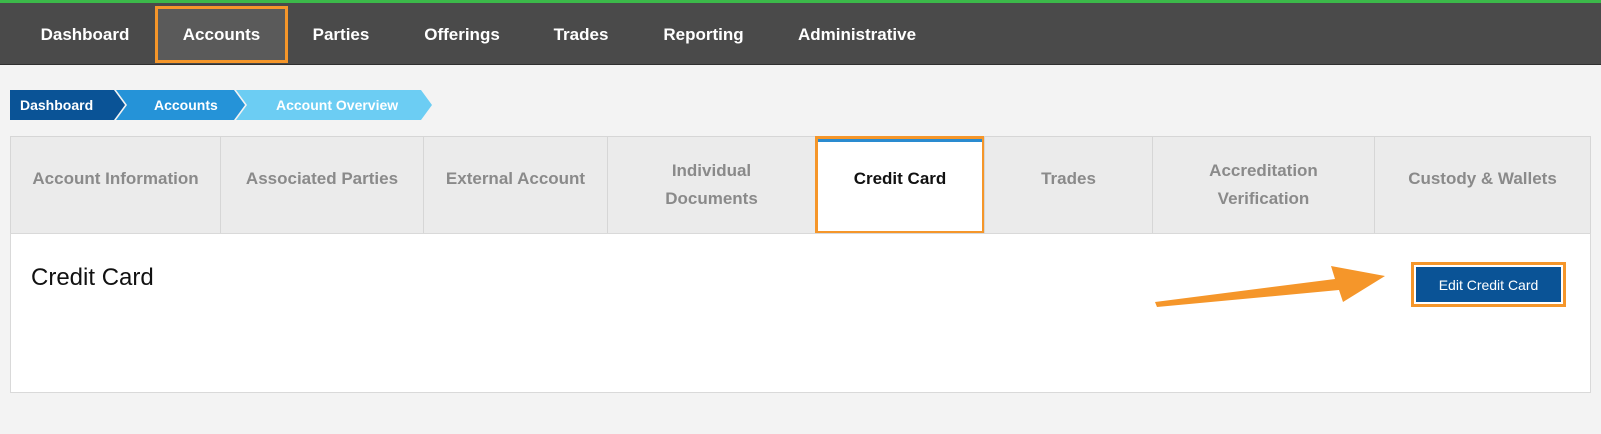 The height and width of the screenshot is (434, 1601). I want to click on nav-item-trades: Trades, so click(581, 34).